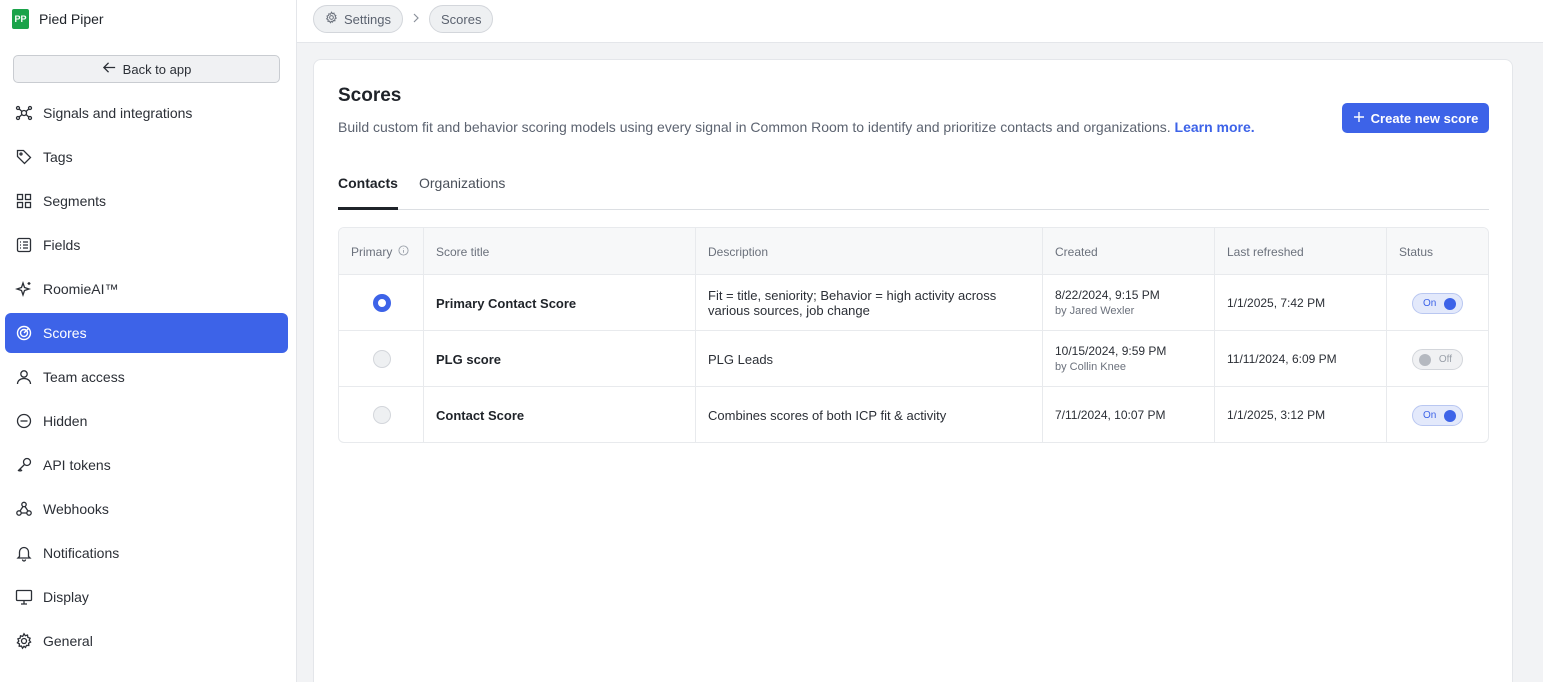  I want to click on plus-icon, so click(1359, 118).